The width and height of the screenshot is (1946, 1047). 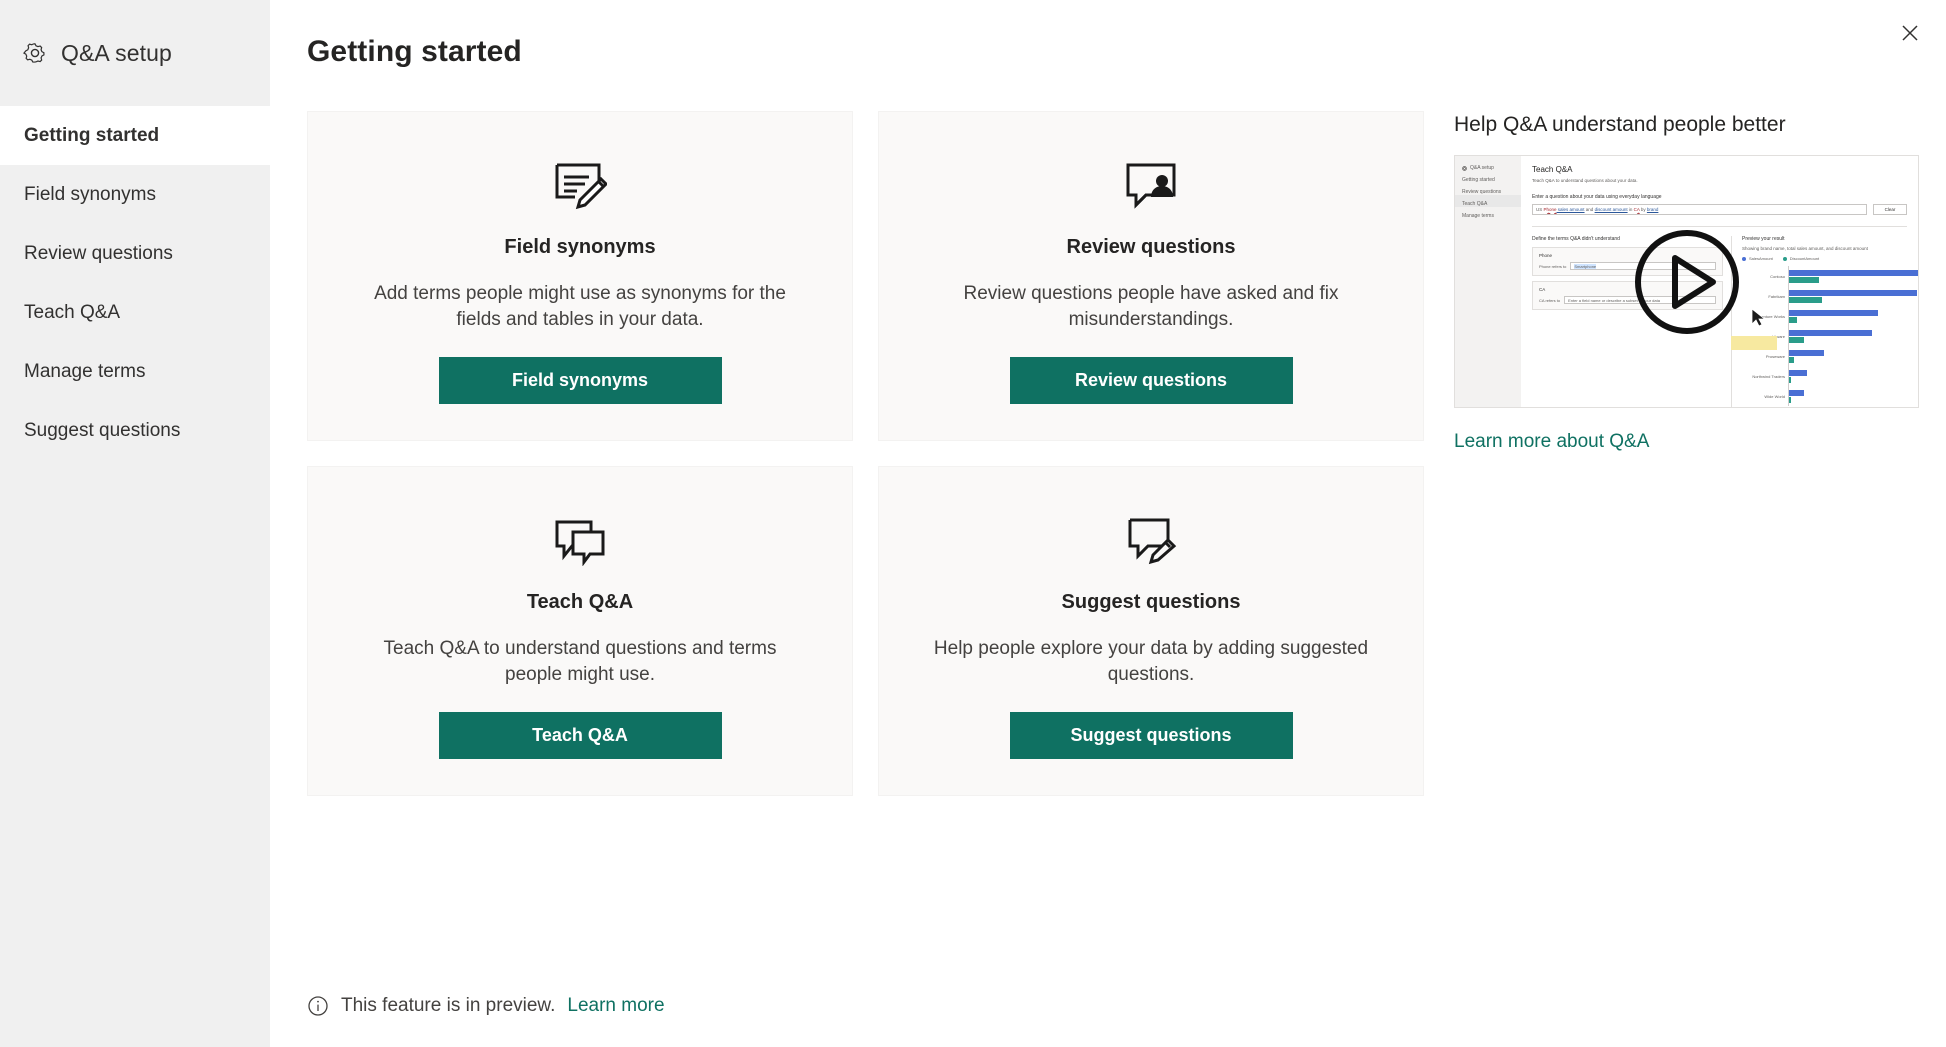 I want to click on thumb-heading: Teach Q&A, so click(x=1552, y=169).